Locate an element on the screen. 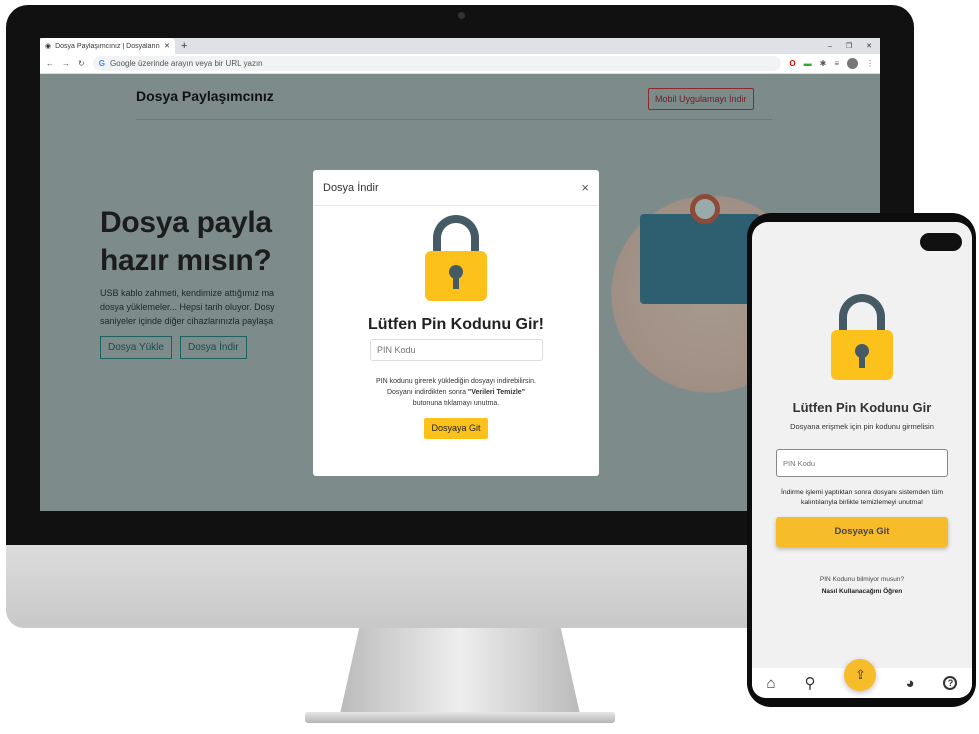 The height and width of the screenshot is (734, 979). globe-icon: ◉ is located at coordinates (48, 46).